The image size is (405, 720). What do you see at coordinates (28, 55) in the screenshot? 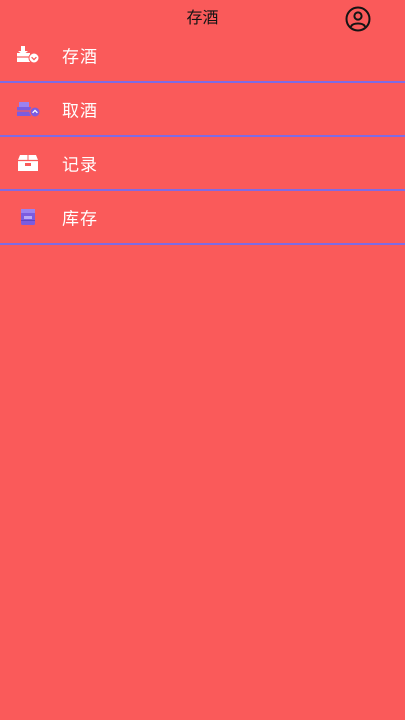
I see `deposit-box-icon` at bounding box center [28, 55].